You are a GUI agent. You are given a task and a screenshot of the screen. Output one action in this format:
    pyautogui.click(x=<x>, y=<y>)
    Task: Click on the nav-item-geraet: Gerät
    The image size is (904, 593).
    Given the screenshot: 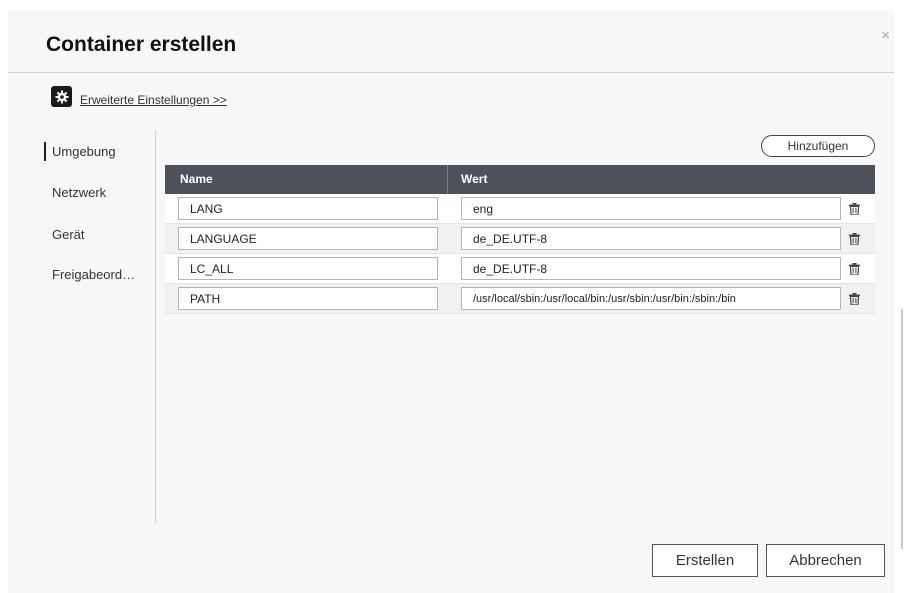 What is the action you would take?
    pyautogui.click(x=89, y=234)
    